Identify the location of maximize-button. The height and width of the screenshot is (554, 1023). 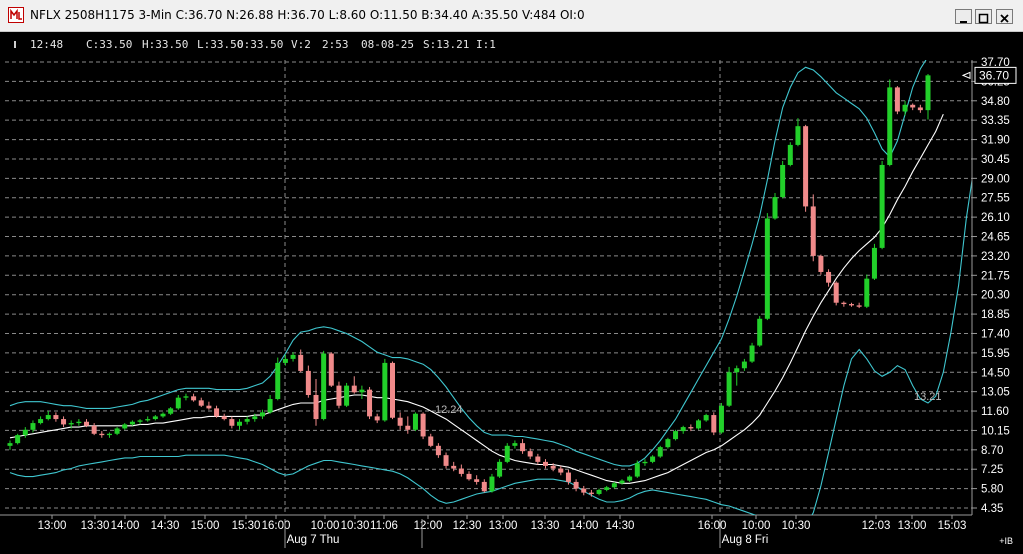
(983, 16).